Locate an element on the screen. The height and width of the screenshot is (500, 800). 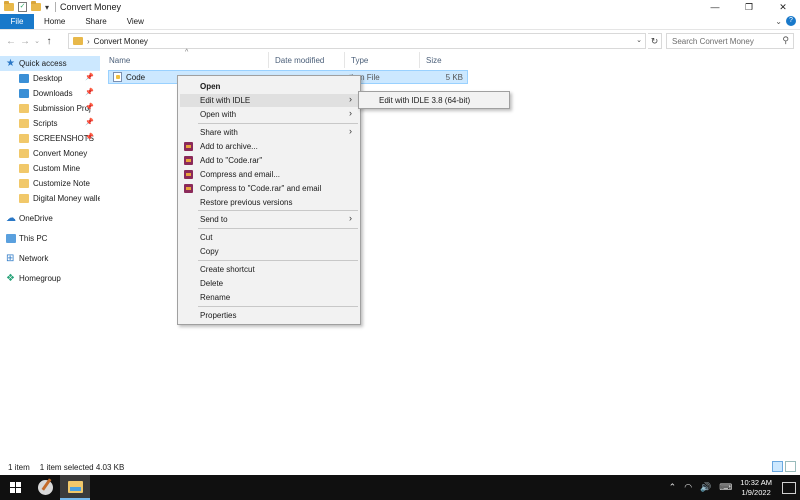
tab-home: Home is located at coordinates (54, 21).